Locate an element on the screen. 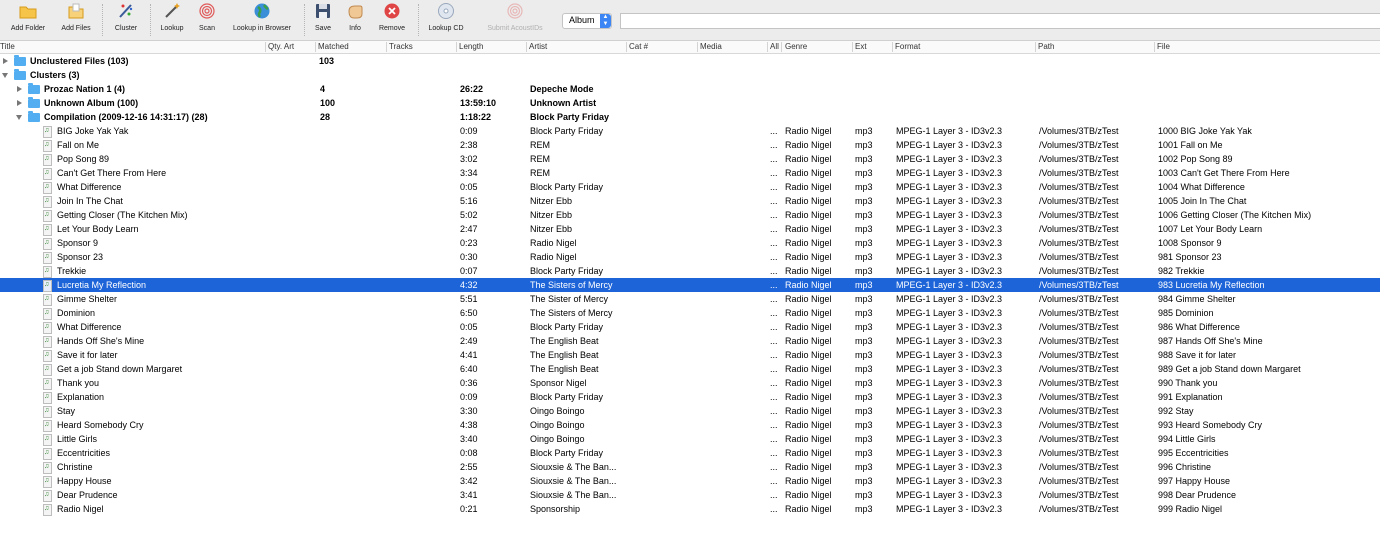  tree-row-clusters: Clusters (3) is located at coordinates (690, 75).